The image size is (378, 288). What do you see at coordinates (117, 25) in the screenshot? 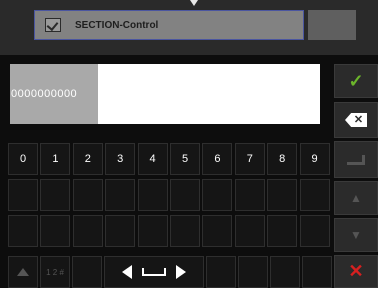
I see `section-control-label: SECTION-Control` at bounding box center [117, 25].